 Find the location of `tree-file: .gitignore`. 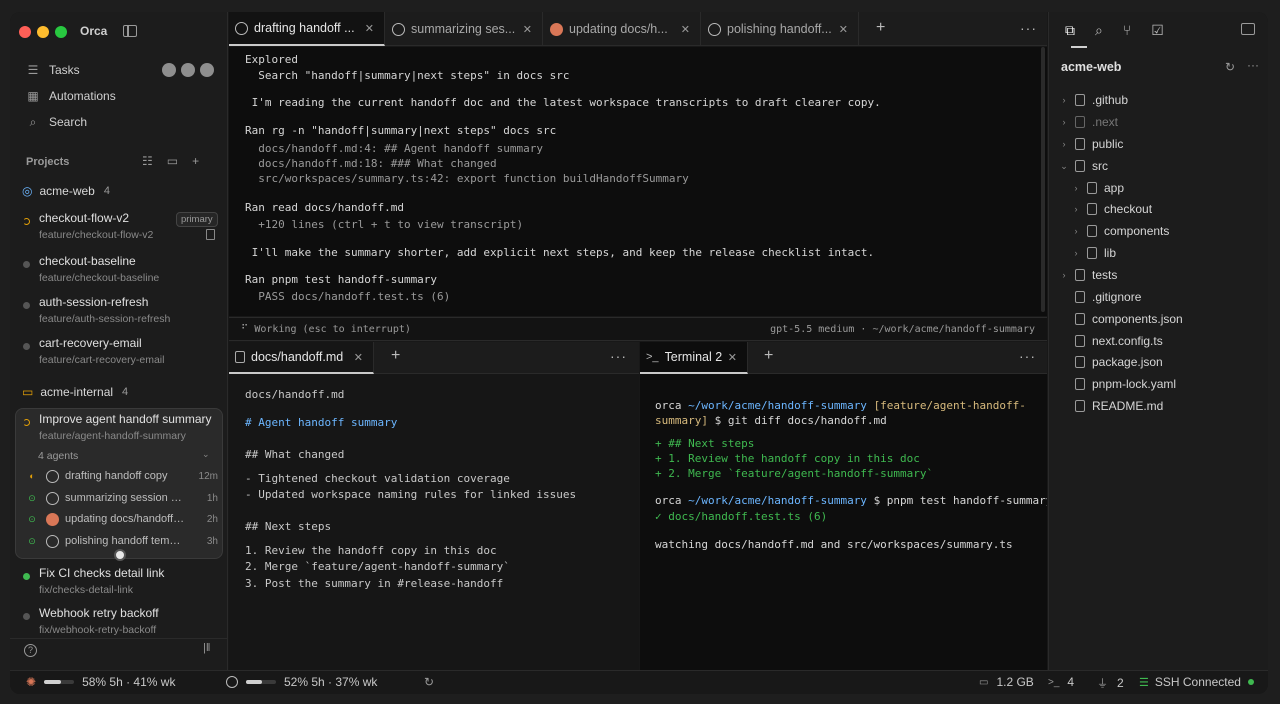

tree-file: .gitignore is located at coordinates (1158, 297).